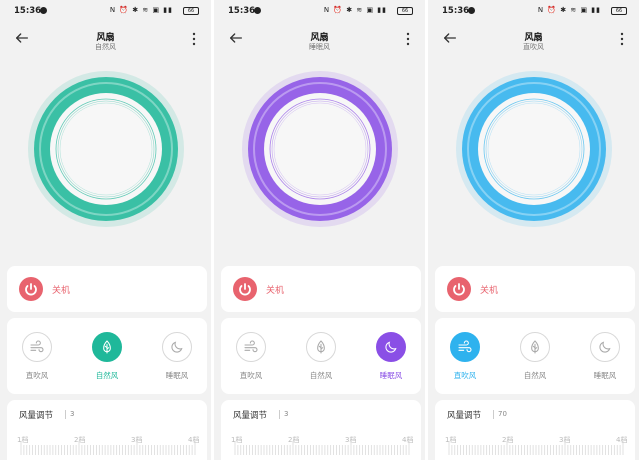 The image size is (640, 460). Describe the element at coordinates (105, 41) in the screenshot. I see `app-header: 风扇 自然风` at that location.